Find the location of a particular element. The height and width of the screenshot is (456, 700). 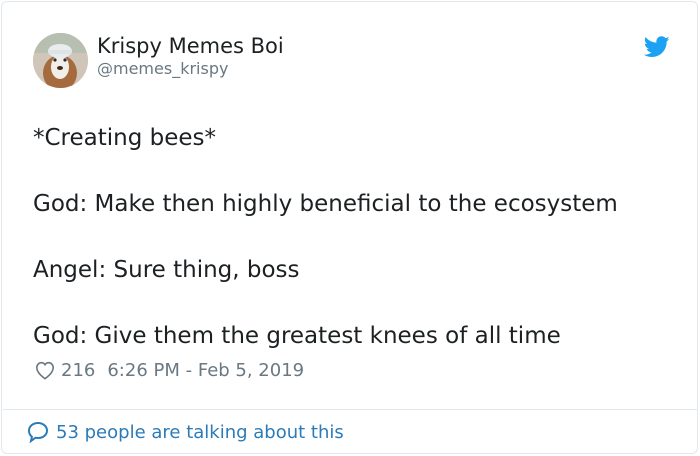

divider is located at coordinates (350, 409).